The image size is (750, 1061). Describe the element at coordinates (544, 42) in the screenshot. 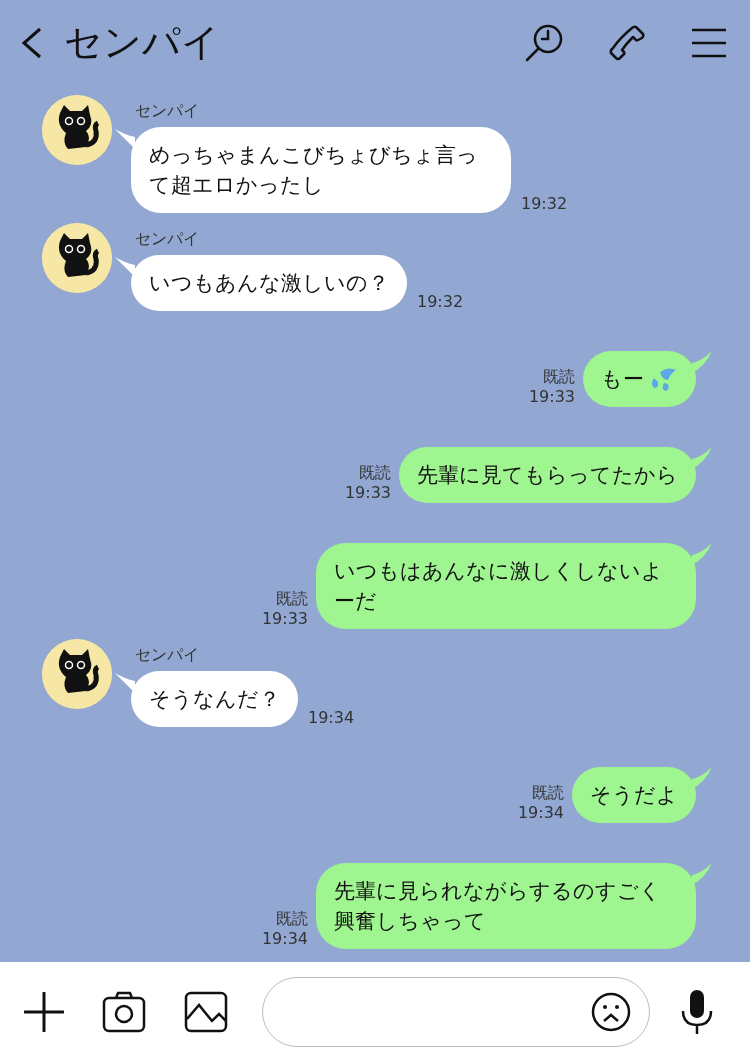

I see `search-icon` at that location.